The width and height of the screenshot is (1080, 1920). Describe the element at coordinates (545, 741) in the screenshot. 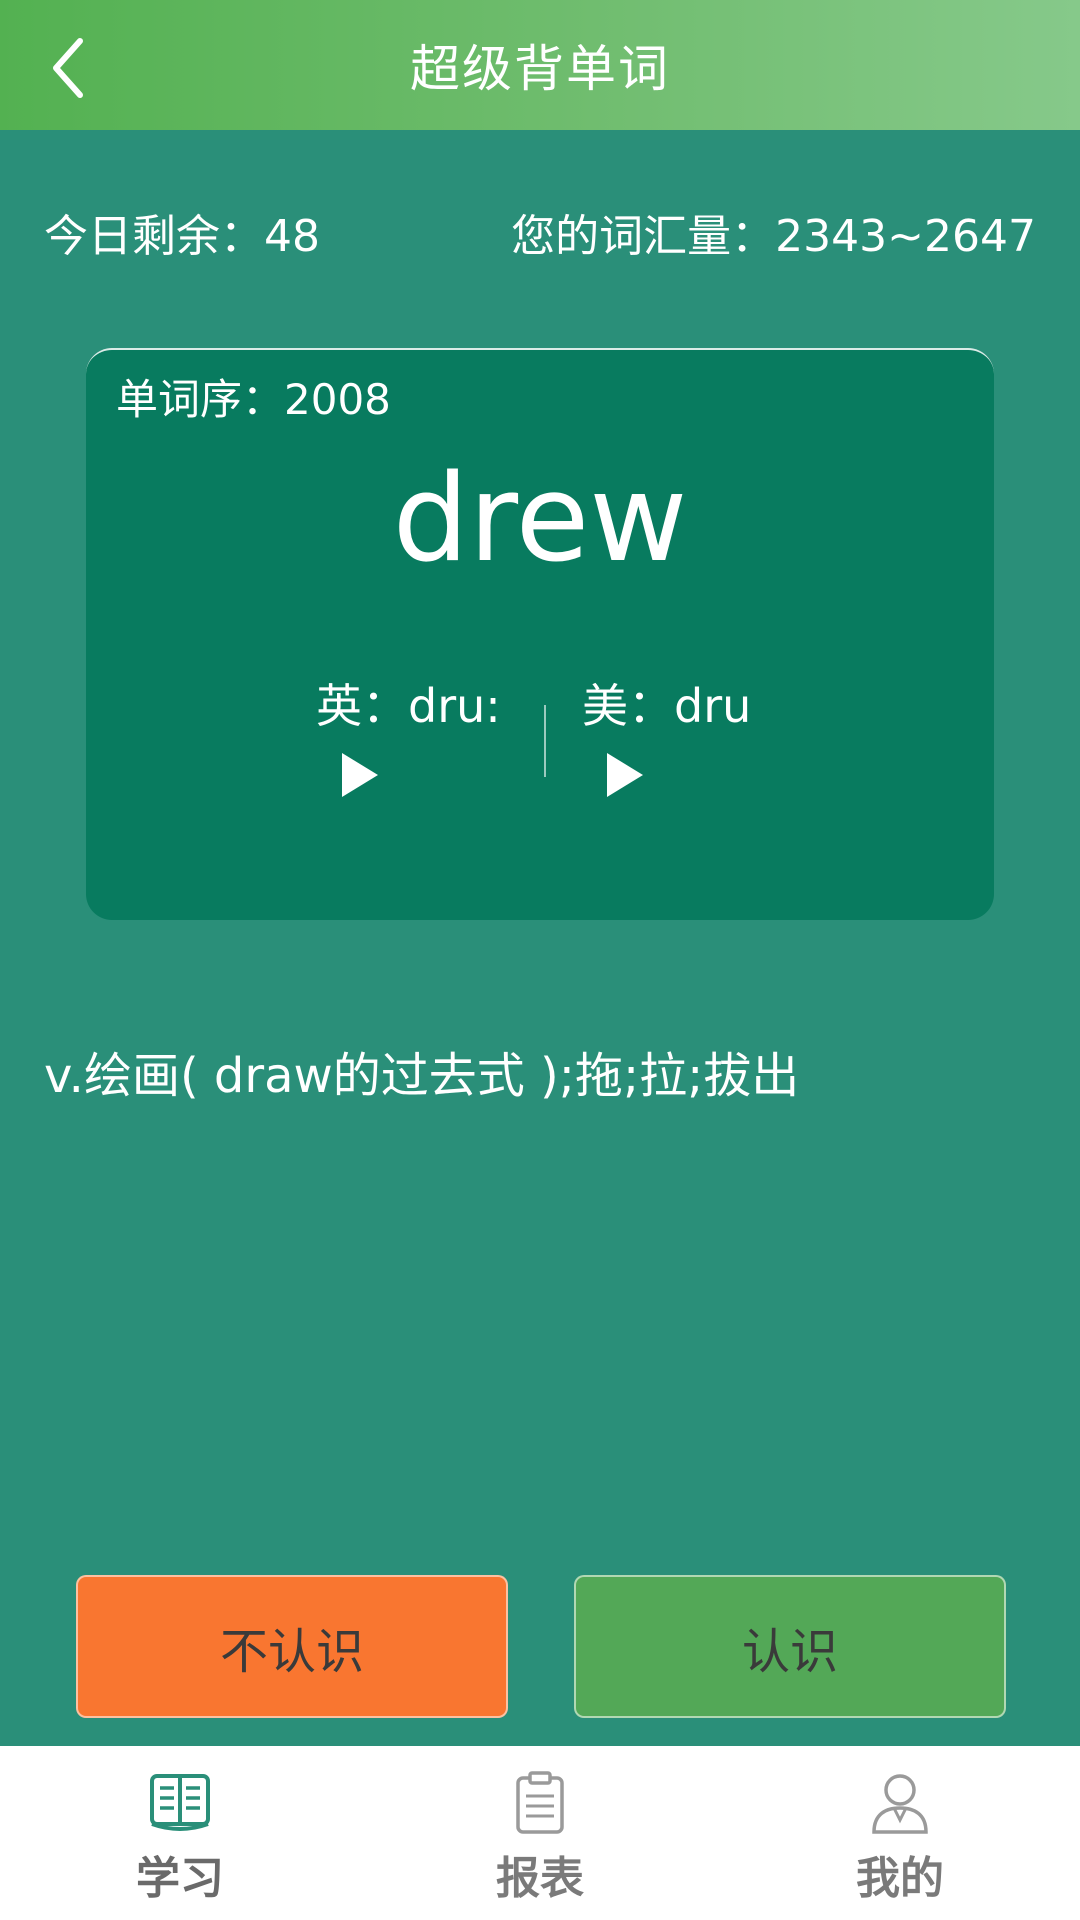

I see `pronunciation-divider` at that location.